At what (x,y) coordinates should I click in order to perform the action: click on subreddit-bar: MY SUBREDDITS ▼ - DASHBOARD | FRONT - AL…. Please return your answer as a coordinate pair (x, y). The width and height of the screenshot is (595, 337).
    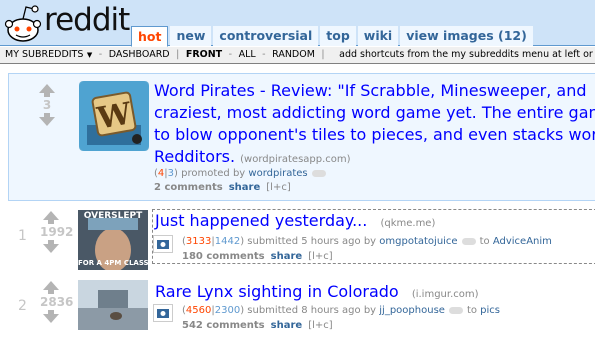
    Looking at the image, I should click on (297, 55).